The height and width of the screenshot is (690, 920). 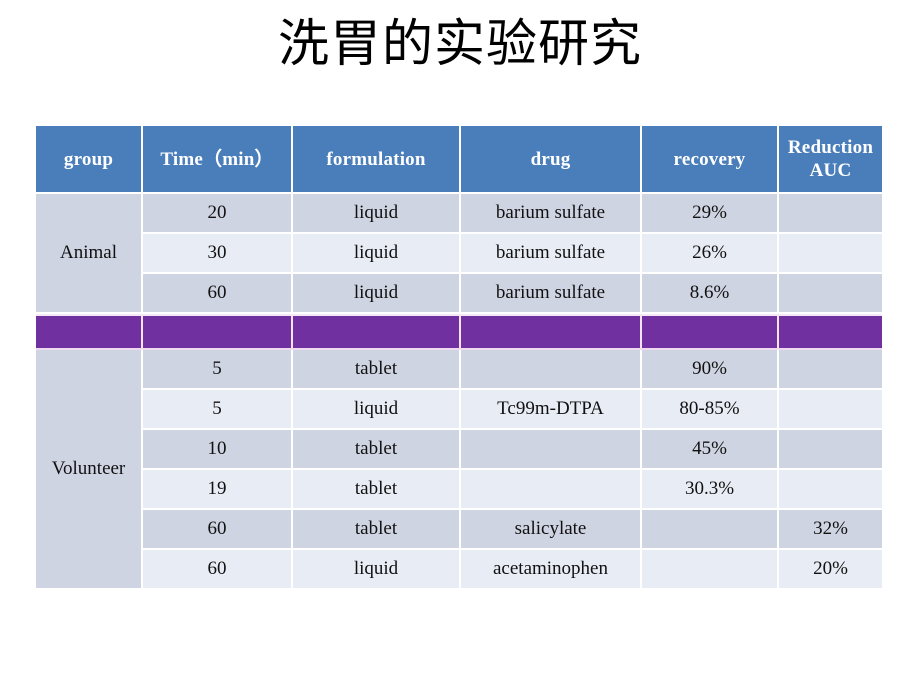 I want to click on cell-recovery: 26%, so click(x=710, y=254).